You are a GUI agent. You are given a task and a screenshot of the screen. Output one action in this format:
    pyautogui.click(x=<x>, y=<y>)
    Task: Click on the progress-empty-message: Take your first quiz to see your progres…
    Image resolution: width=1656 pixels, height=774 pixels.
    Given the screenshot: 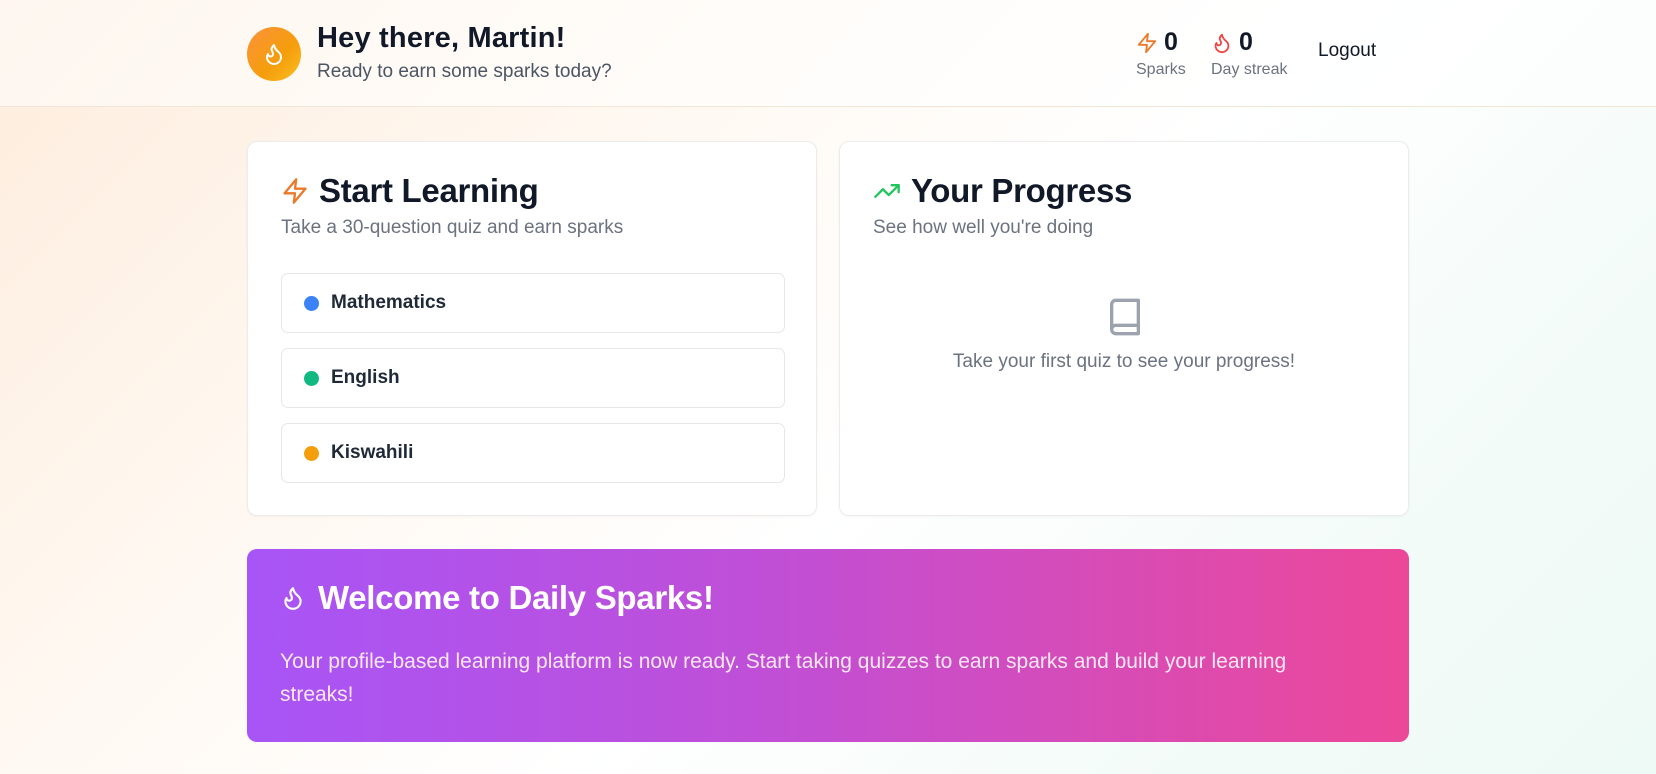 What is the action you would take?
    pyautogui.click(x=1124, y=361)
    